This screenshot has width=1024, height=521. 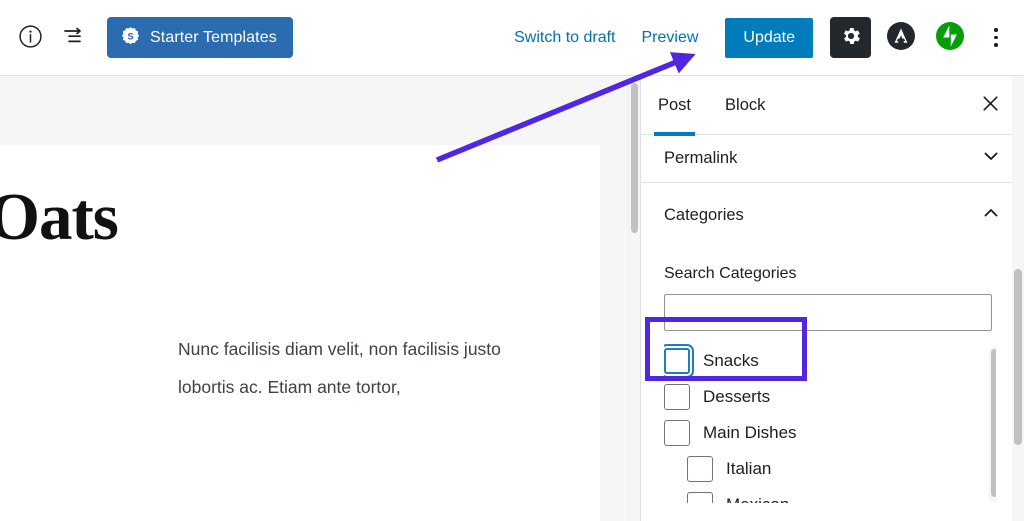 What do you see at coordinates (677, 433) in the screenshot?
I see `checkbox-main-dishes` at bounding box center [677, 433].